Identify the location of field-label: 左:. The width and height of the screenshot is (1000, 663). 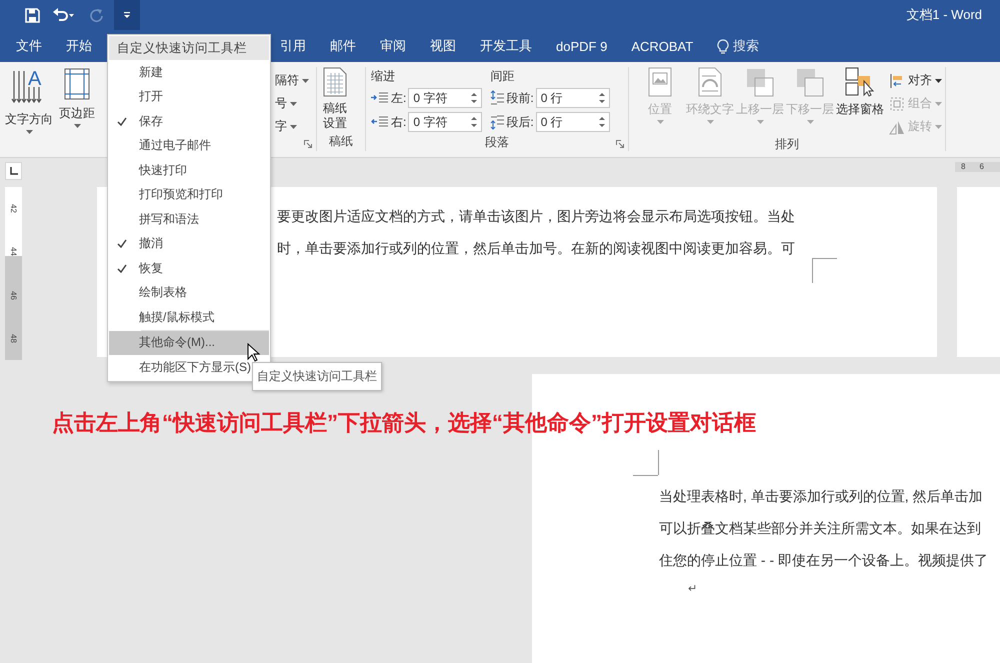
(398, 98).